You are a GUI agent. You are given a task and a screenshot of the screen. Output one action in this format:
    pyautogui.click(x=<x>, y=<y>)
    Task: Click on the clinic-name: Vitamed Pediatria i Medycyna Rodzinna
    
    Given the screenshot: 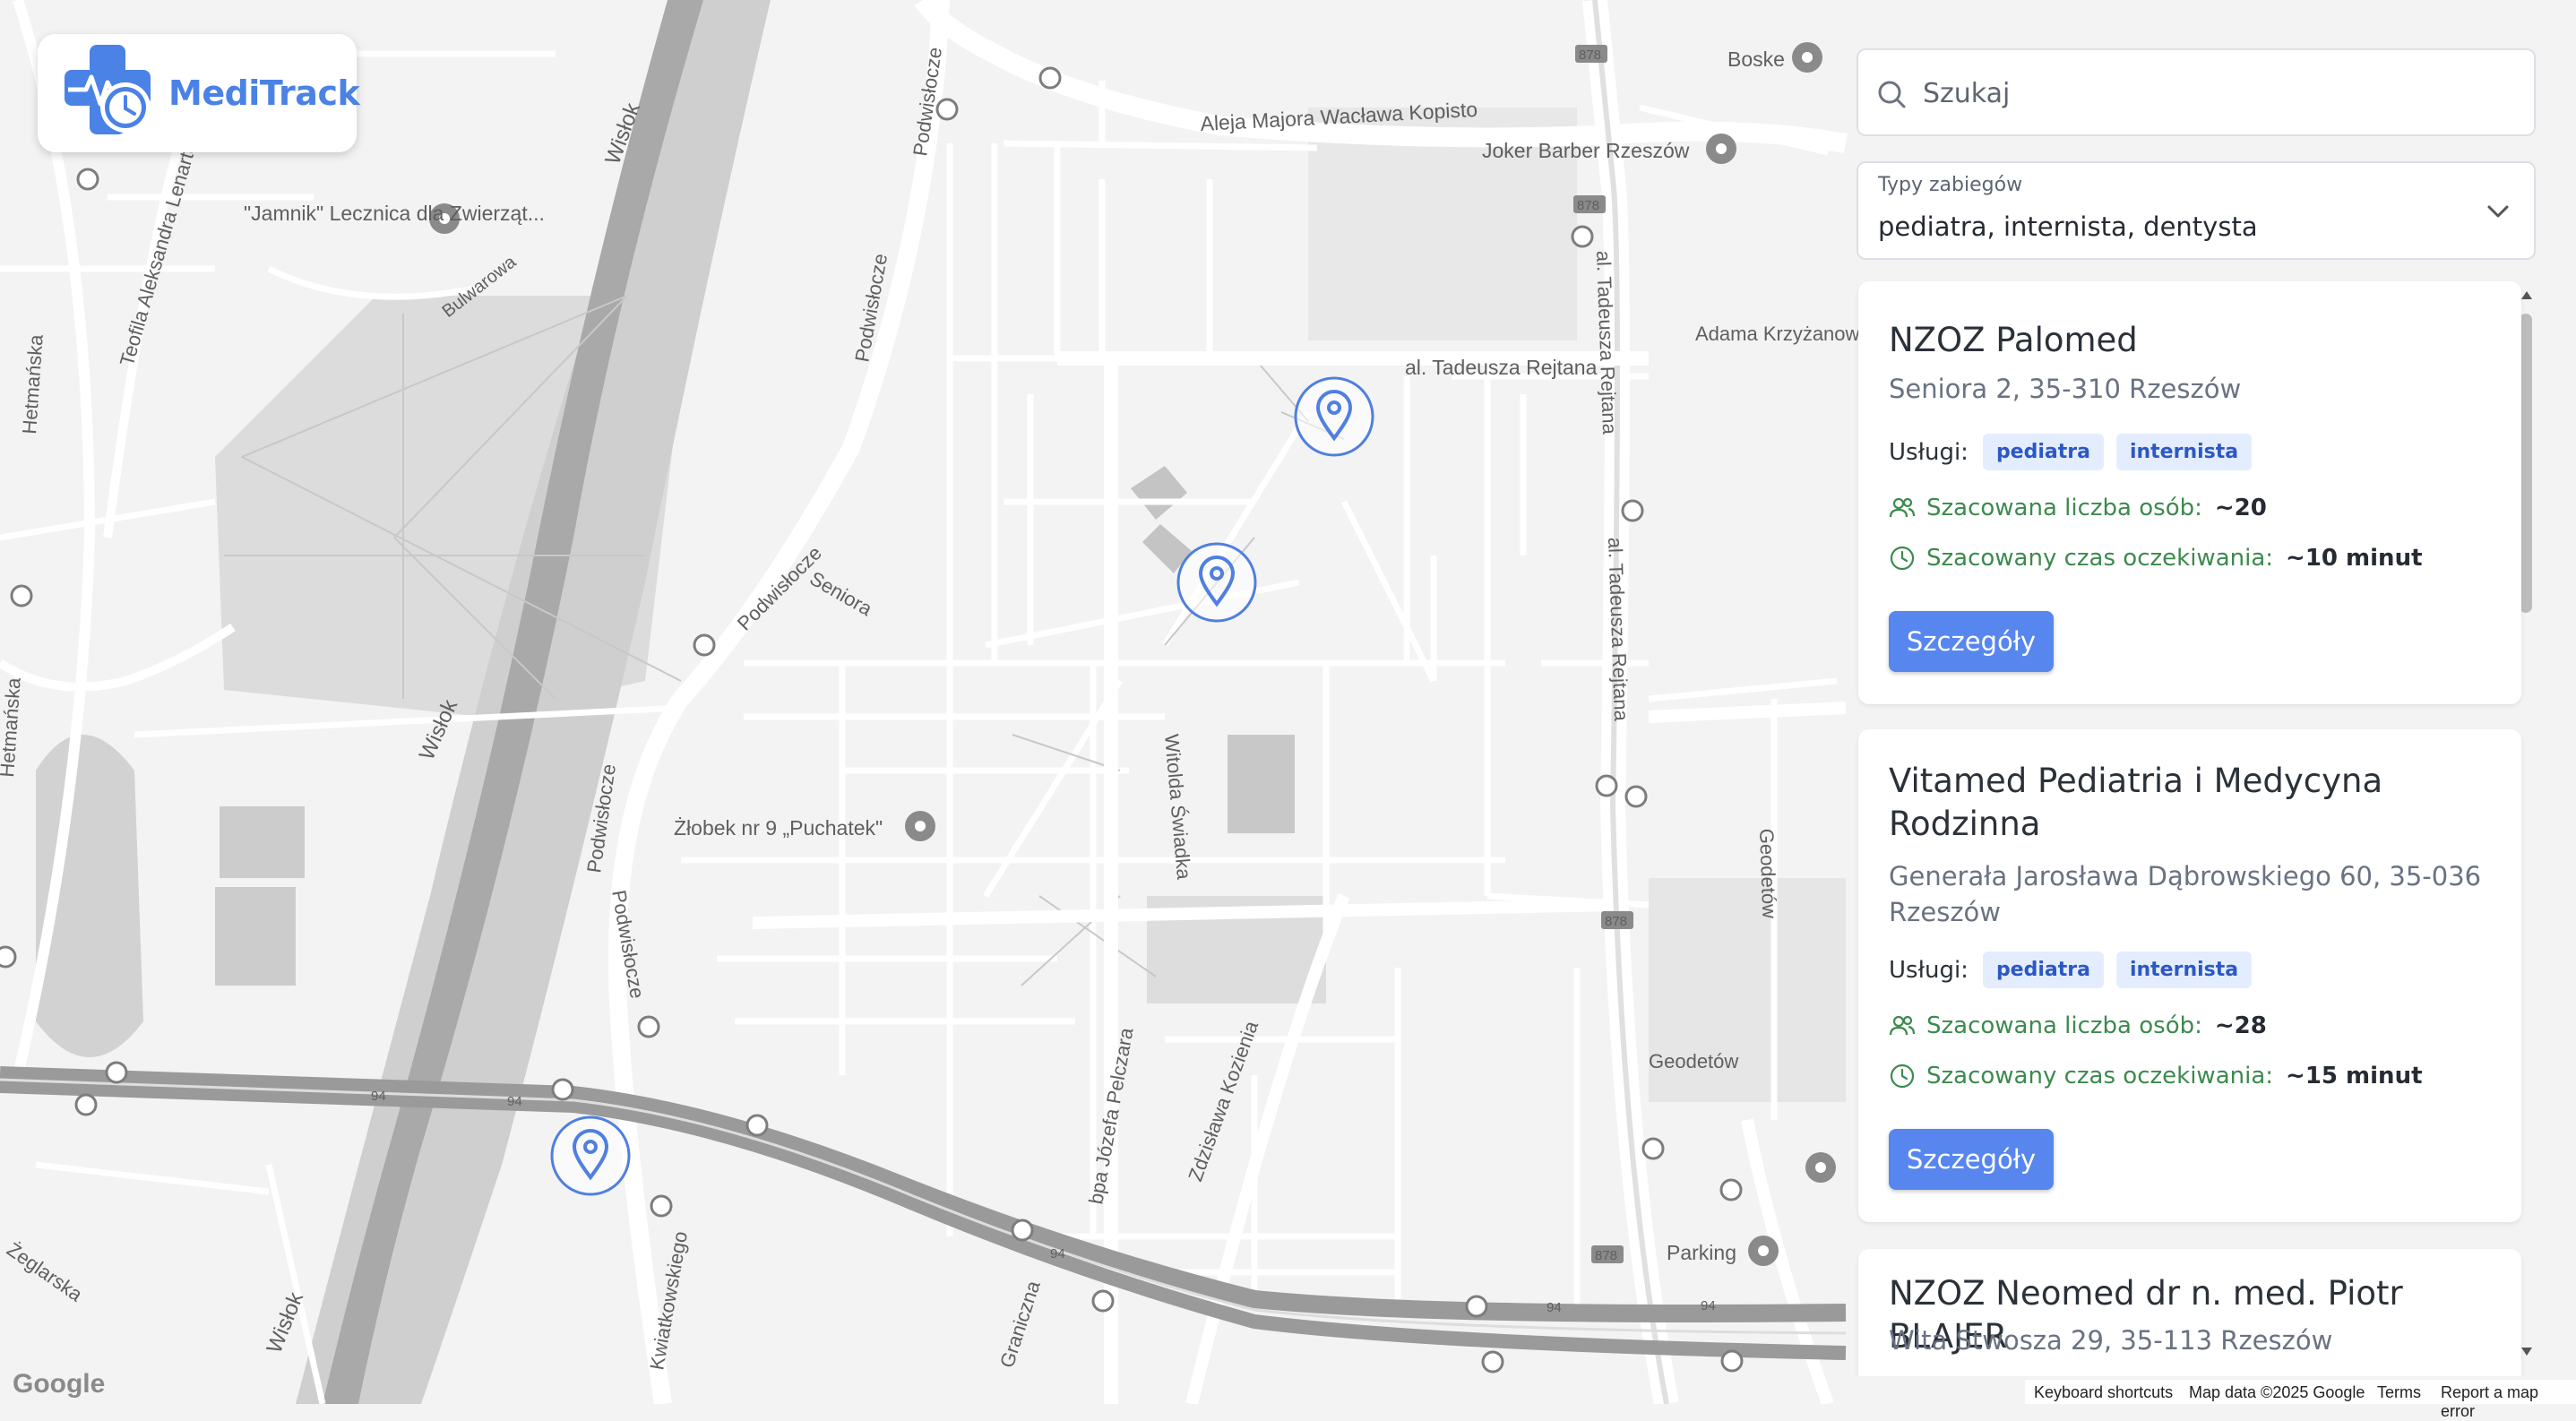 What is the action you would take?
    pyautogui.click(x=2136, y=802)
    